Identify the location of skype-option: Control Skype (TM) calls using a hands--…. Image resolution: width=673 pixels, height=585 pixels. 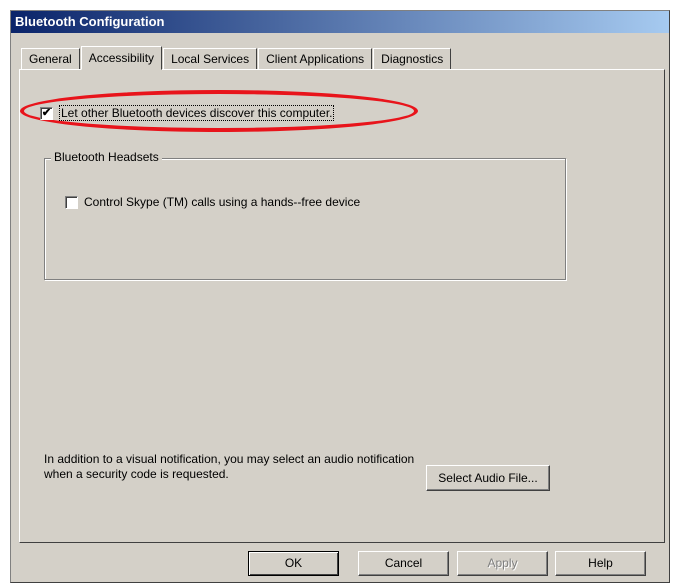
(212, 202).